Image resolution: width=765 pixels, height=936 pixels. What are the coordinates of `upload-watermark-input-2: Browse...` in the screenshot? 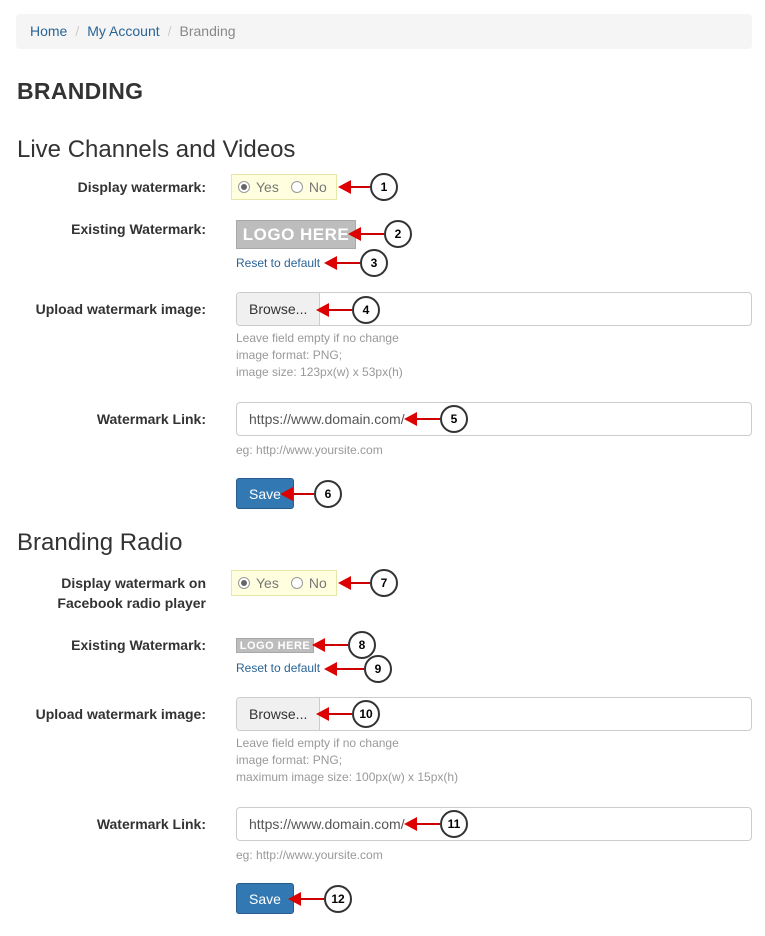 It's located at (494, 714).